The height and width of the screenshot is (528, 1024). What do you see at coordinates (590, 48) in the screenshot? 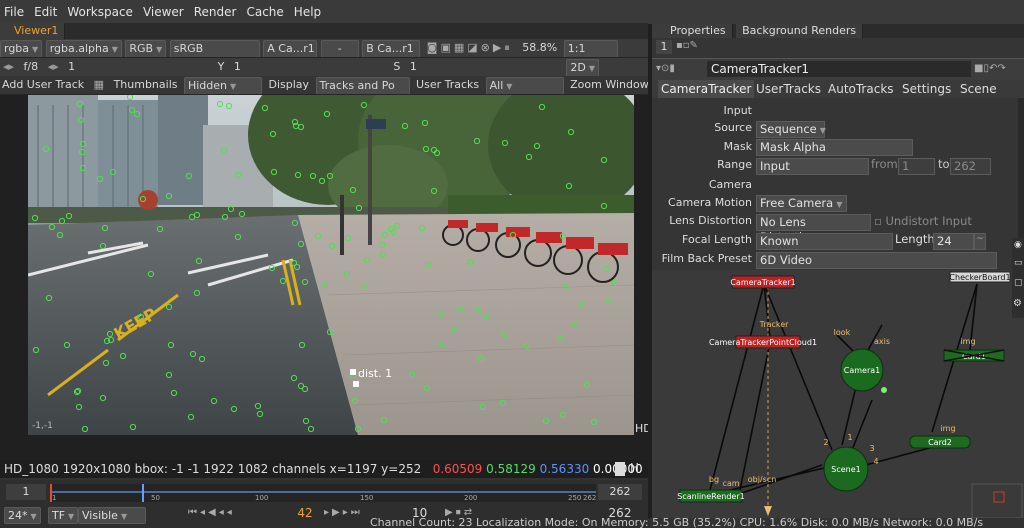
I see `ratio-dropdown: 1:1` at bounding box center [590, 48].